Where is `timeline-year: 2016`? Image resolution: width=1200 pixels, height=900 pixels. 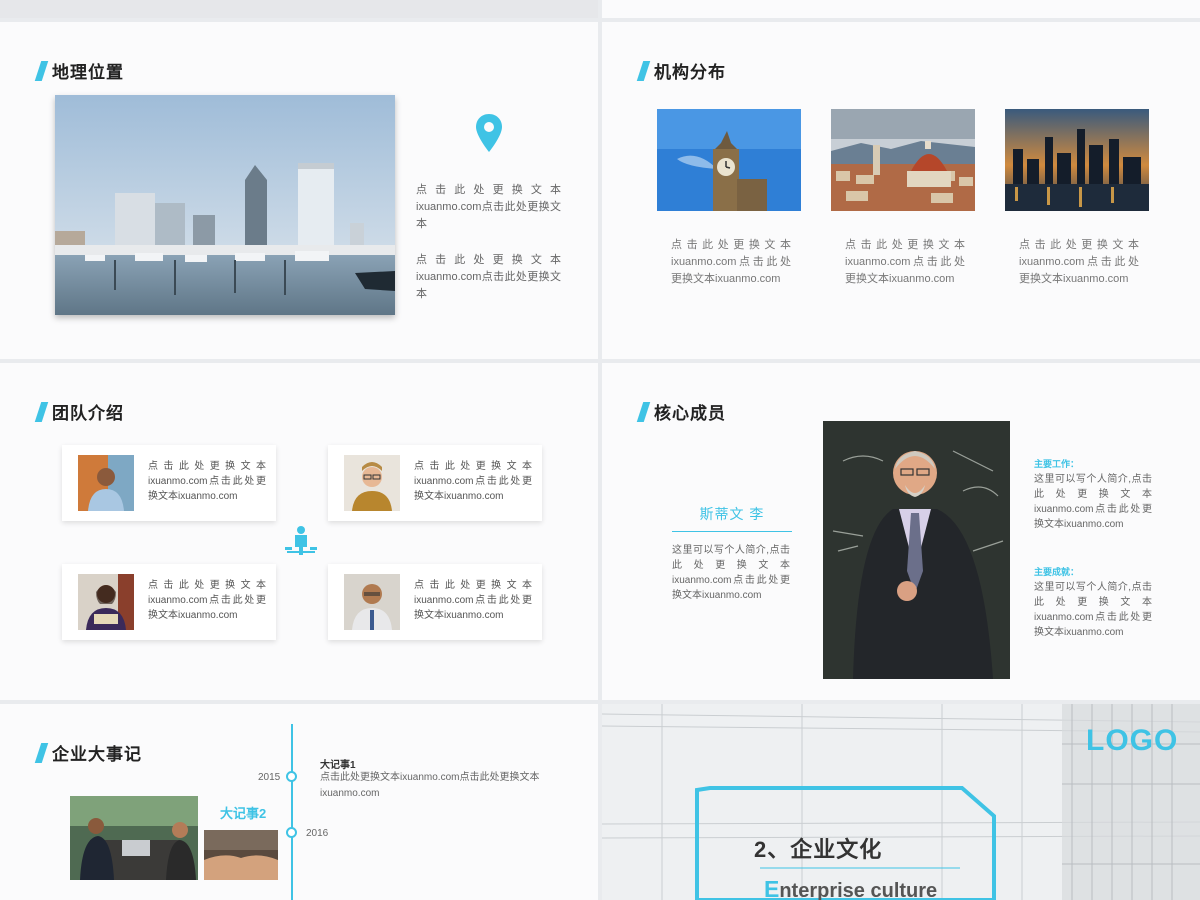
timeline-year: 2016 is located at coordinates (317, 833).